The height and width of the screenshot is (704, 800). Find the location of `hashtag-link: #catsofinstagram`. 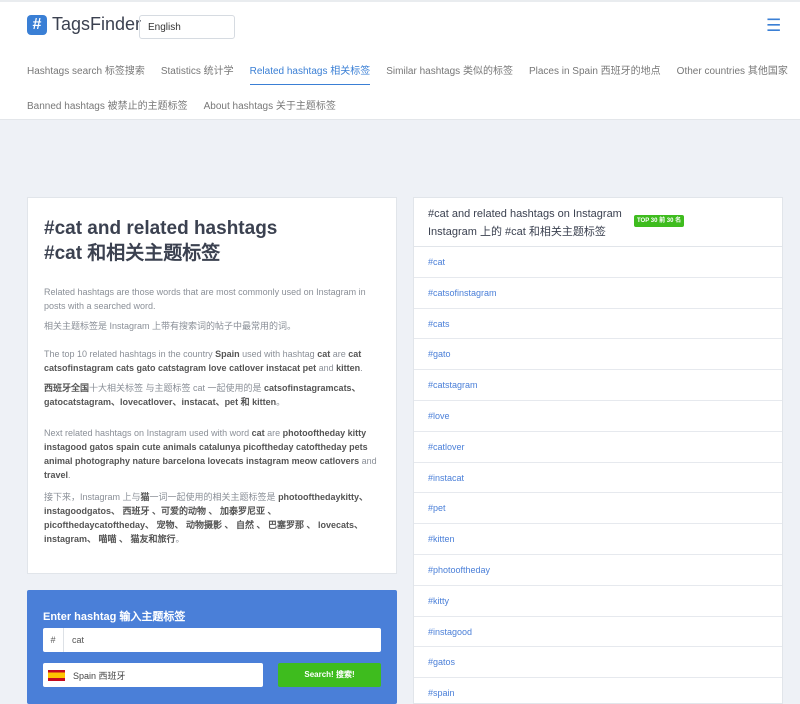

hashtag-link: #catsofinstagram is located at coordinates (598, 293).